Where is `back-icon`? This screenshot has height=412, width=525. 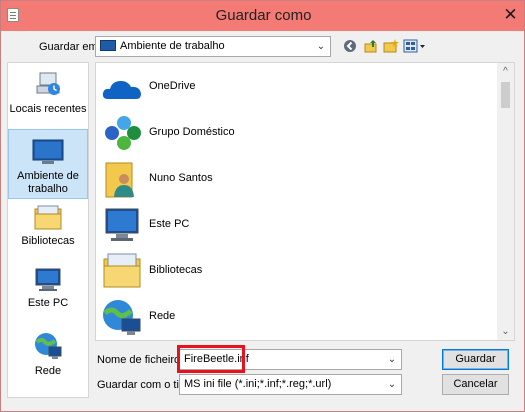 back-icon is located at coordinates (350, 46).